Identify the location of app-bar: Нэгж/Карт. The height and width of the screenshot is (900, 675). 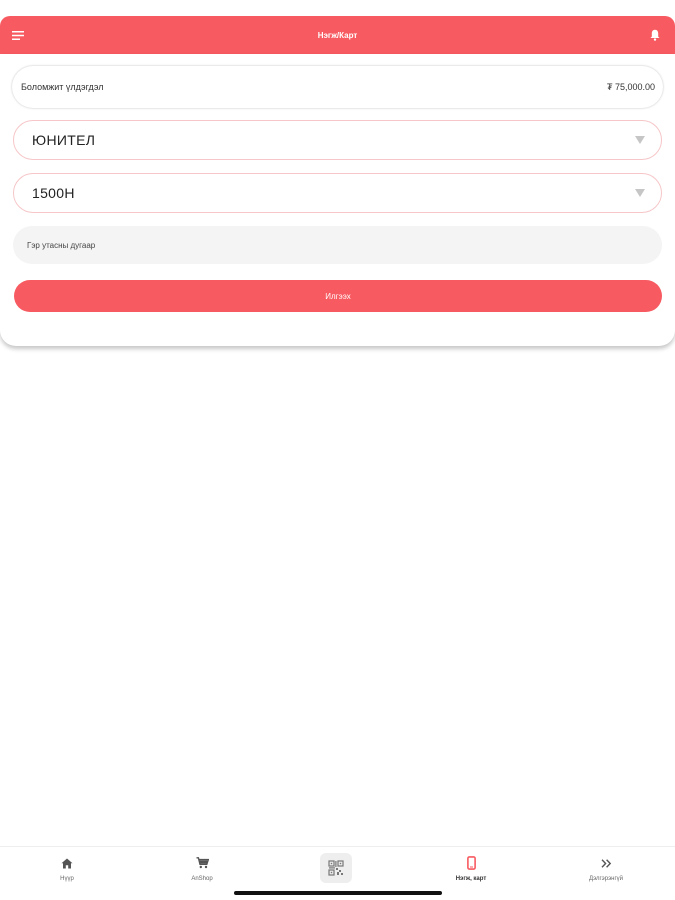
(337, 35).